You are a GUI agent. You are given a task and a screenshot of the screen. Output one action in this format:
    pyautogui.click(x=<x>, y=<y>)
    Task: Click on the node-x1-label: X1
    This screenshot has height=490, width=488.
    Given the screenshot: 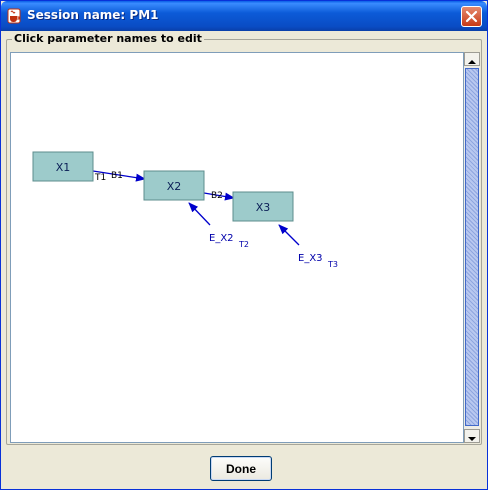 What is the action you would take?
    pyautogui.click(x=63, y=167)
    